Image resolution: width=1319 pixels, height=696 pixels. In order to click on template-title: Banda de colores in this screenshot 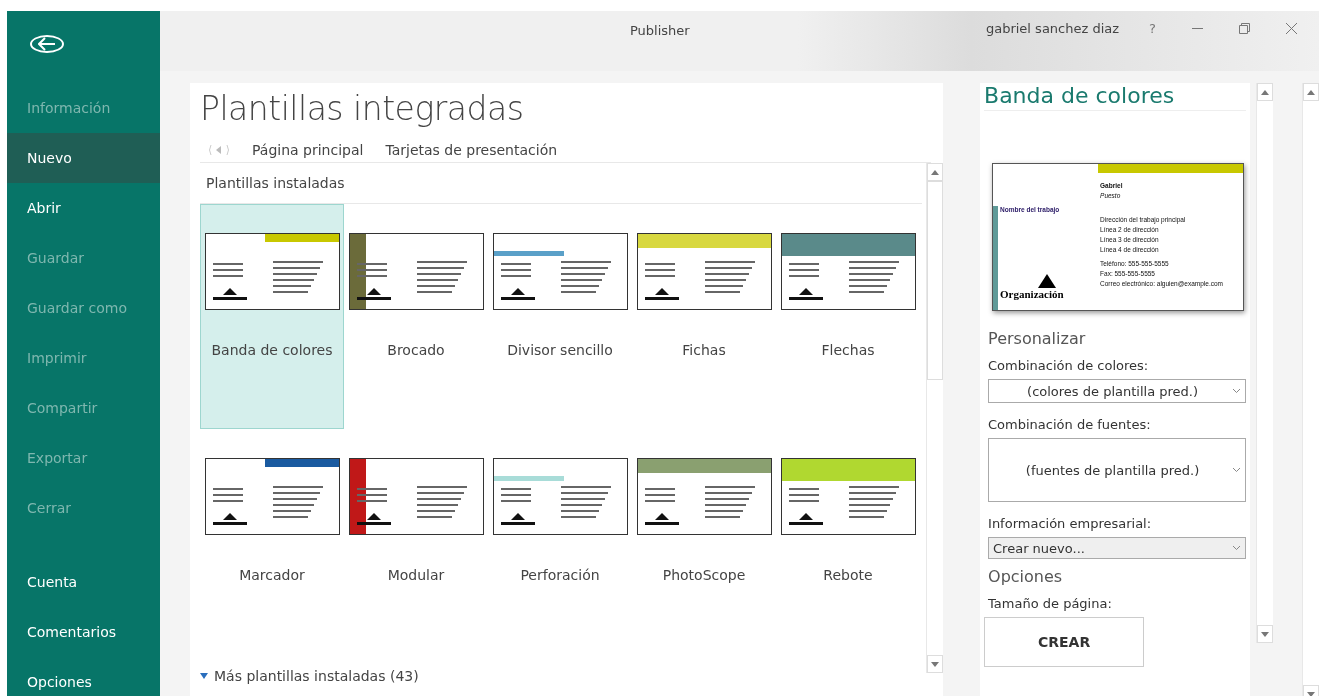, I will do `click(1115, 97)`.